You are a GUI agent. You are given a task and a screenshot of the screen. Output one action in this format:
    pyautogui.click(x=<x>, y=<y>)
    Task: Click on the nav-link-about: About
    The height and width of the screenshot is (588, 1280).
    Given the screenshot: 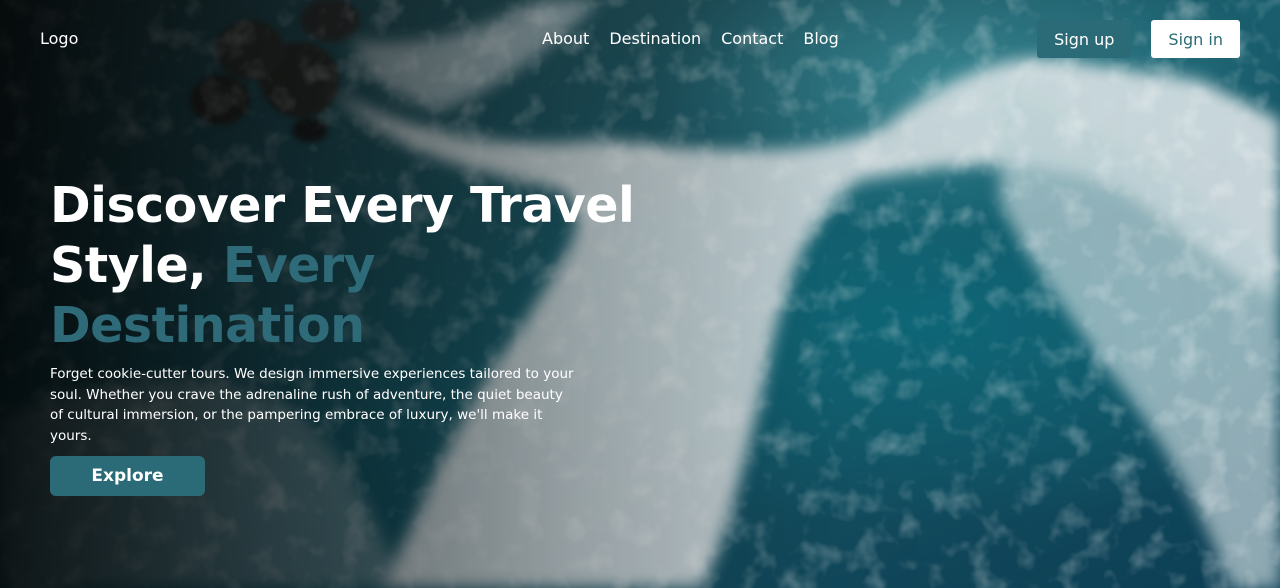 What is the action you would take?
    pyautogui.click(x=565, y=39)
    